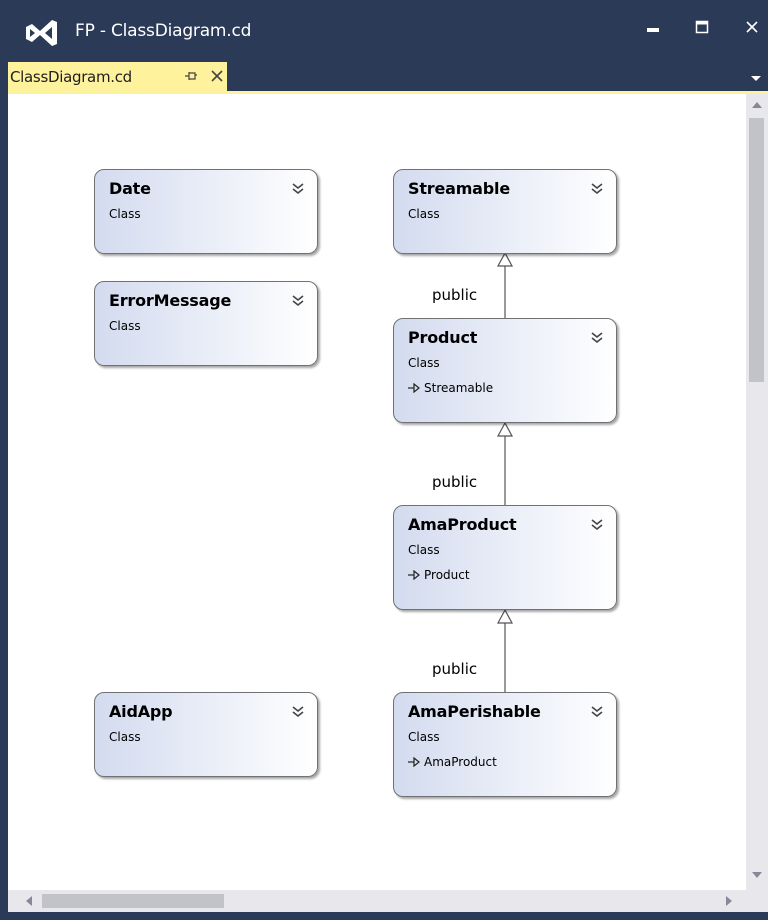 This screenshot has width=768, height=920. Describe the element at coordinates (757, 901) in the screenshot. I see `scrollbar-corner` at that location.